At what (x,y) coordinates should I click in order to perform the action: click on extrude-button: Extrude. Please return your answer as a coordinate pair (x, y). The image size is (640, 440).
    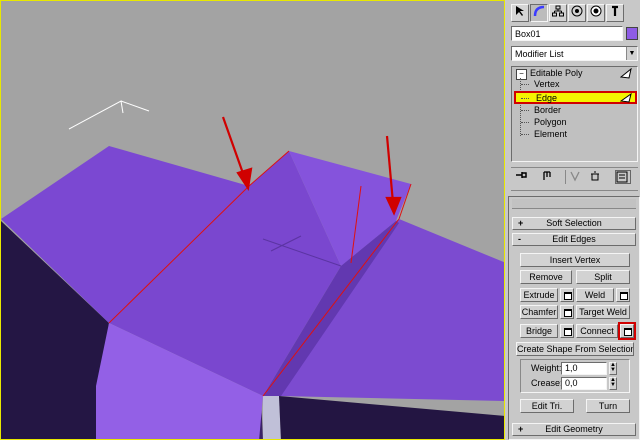
    Looking at the image, I should click on (539, 295).